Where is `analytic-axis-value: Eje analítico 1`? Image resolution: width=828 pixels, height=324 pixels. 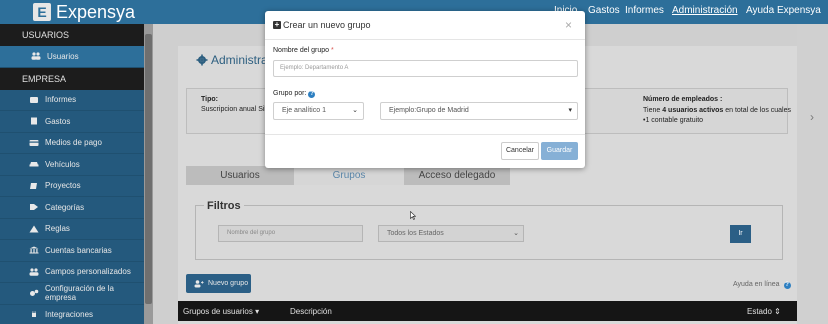 analytic-axis-value: Eje analítico 1 is located at coordinates (304, 110).